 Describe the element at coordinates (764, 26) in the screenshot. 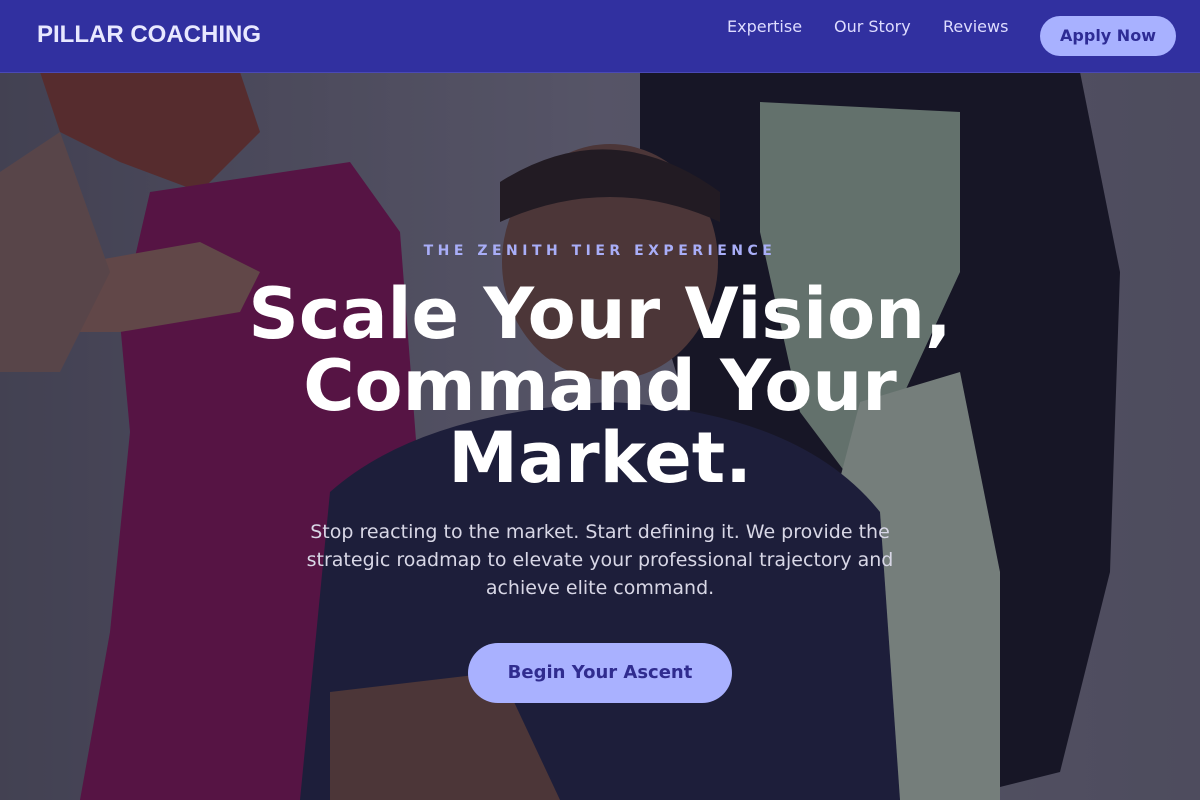

I see `nav-link-expertise: Expertise` at that location.